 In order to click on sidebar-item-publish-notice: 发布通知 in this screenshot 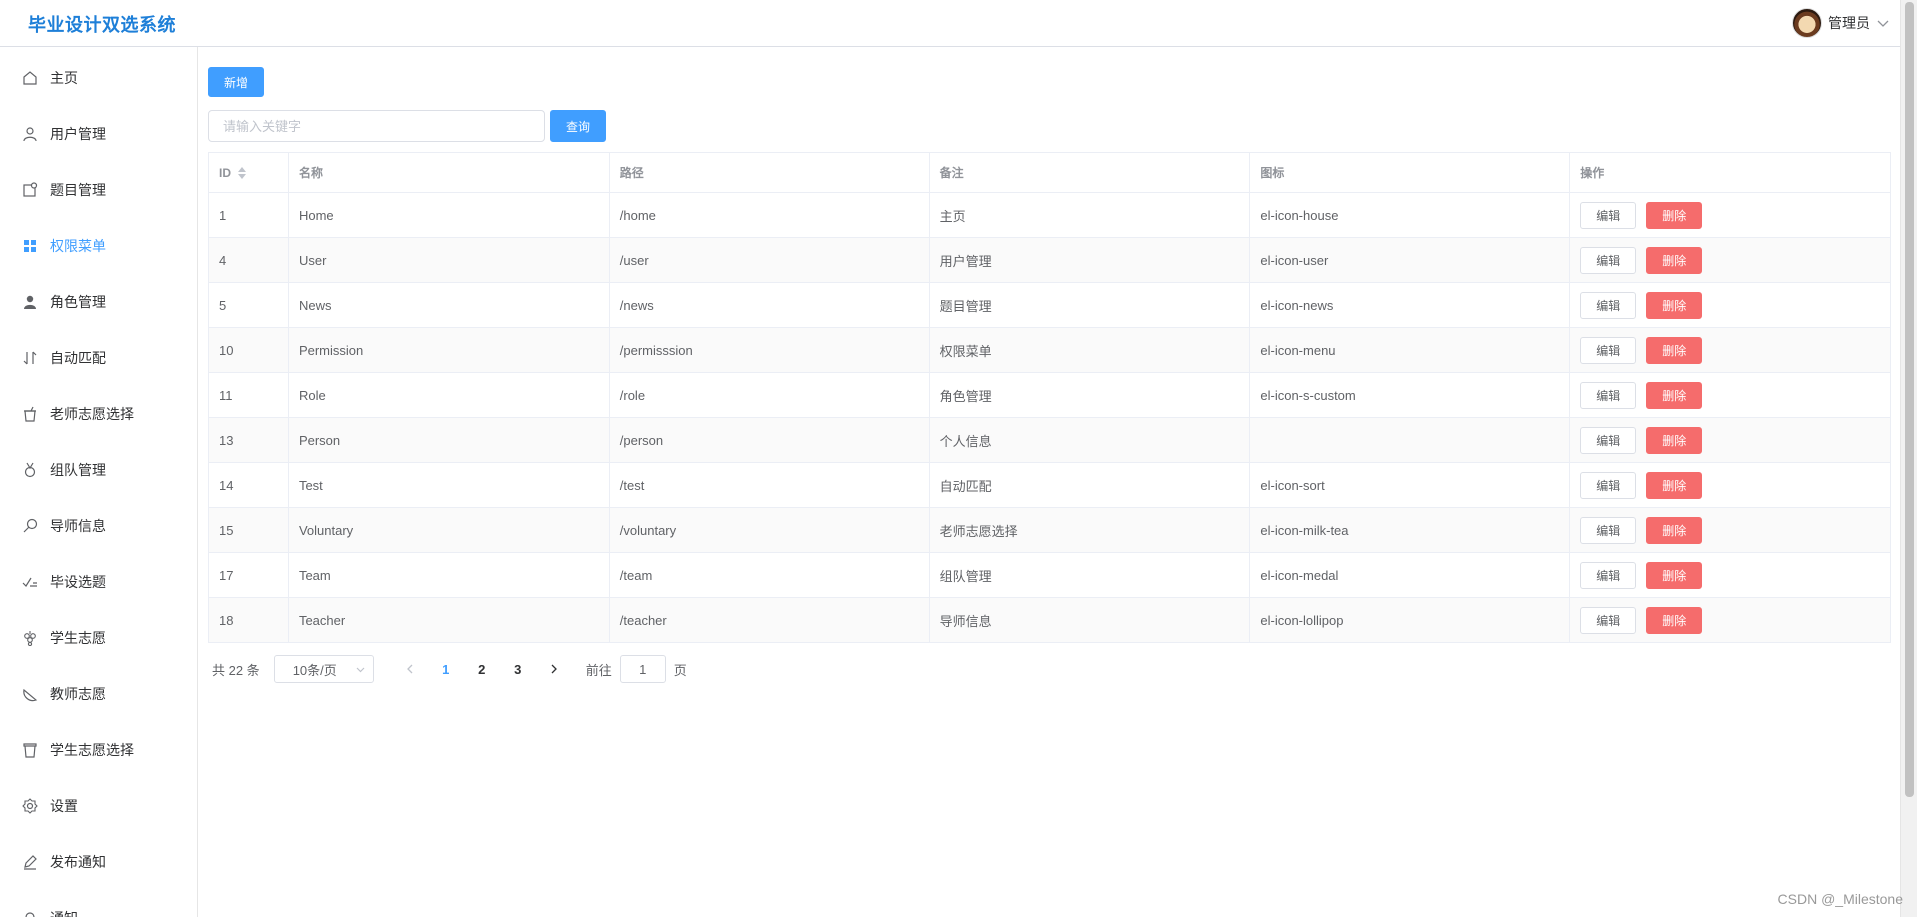, I will do `click(98, 862)`.